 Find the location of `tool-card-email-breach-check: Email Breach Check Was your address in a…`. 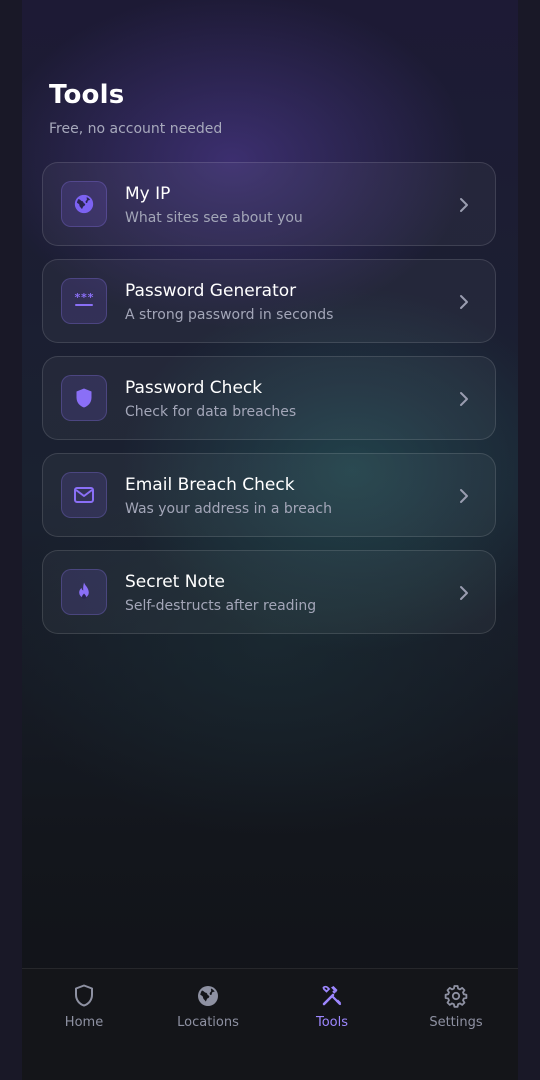

tool-card-email-breach-check: Email Breach Check Was your address in a… is located at coordinates (269, 495).